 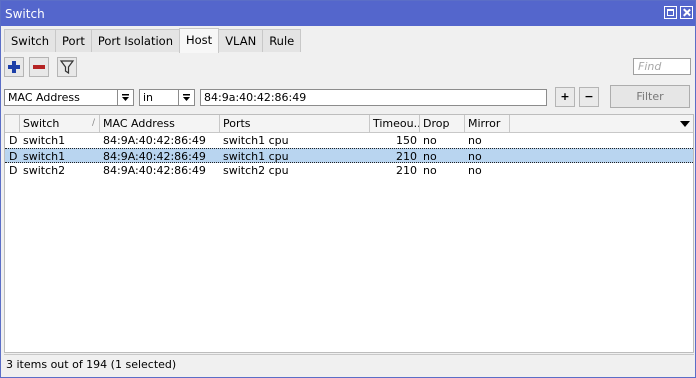 What do you see at coordinates (670, 12) in the screenshot?
I see `maximize-icon` at bounding box center [670, 12].